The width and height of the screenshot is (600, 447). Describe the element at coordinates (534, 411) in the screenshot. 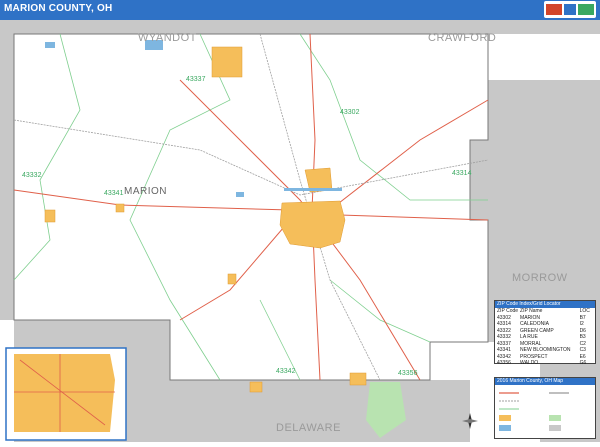

I see `legend-items` at that location.